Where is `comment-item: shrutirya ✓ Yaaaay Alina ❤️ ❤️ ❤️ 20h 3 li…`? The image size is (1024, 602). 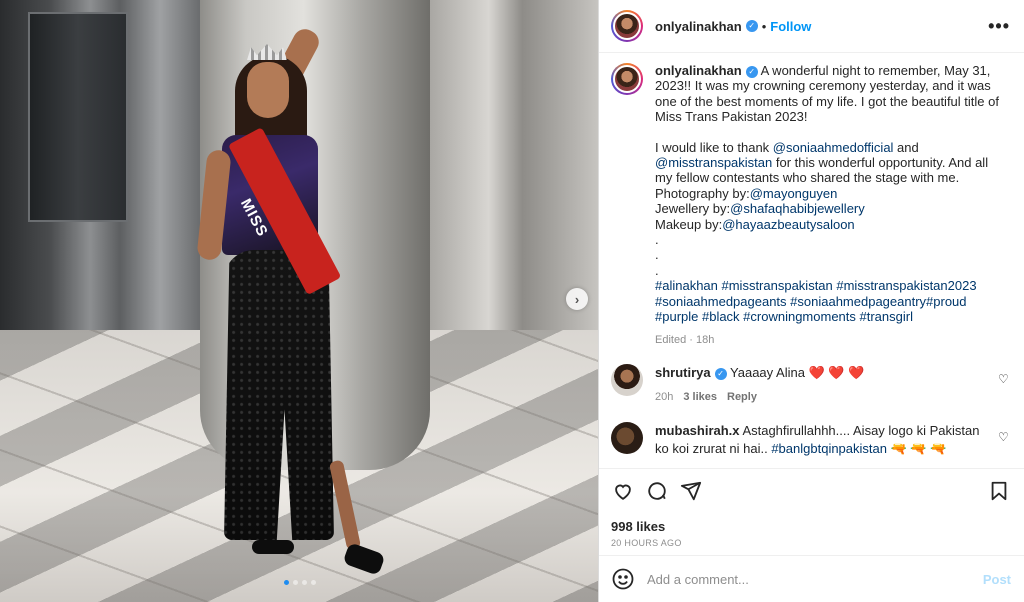 comment-item: shrutirya ✓ Yaaaay Alina ❤️ ❤️ ❤️ 20h 3 li… is located at coordinates (810, 384).